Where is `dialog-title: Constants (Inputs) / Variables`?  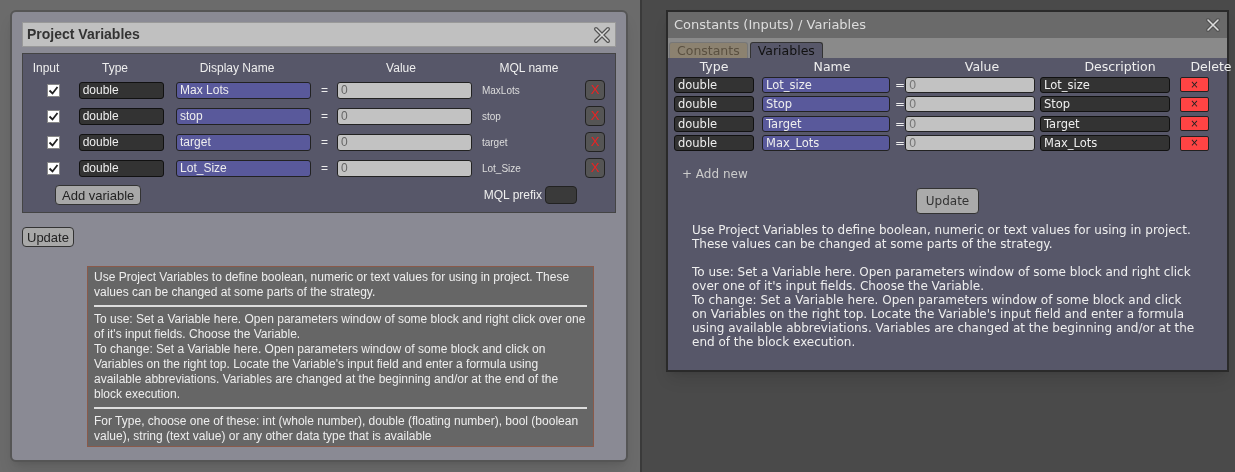 dialog-title: Constants (Inputs) / Variables is located at coordinates (770, 25).